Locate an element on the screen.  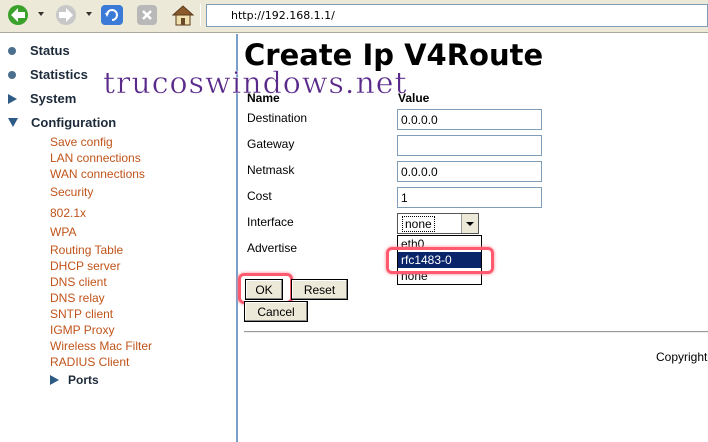
nav-system: System is located at coordinates (42, 98).